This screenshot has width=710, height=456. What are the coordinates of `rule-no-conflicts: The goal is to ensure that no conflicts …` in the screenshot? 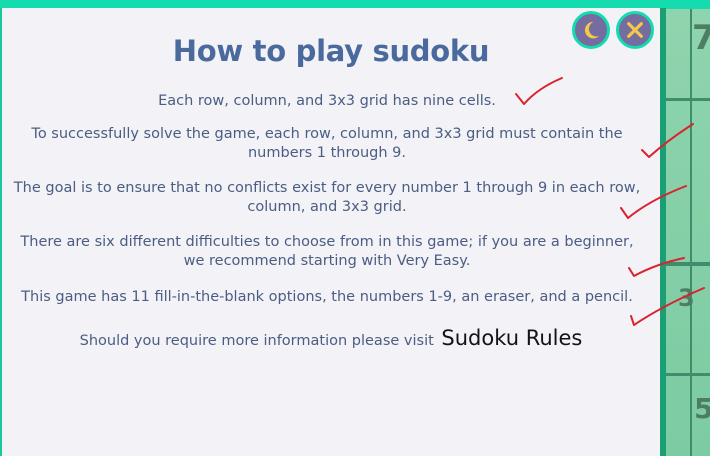 It's located at (327, 197).